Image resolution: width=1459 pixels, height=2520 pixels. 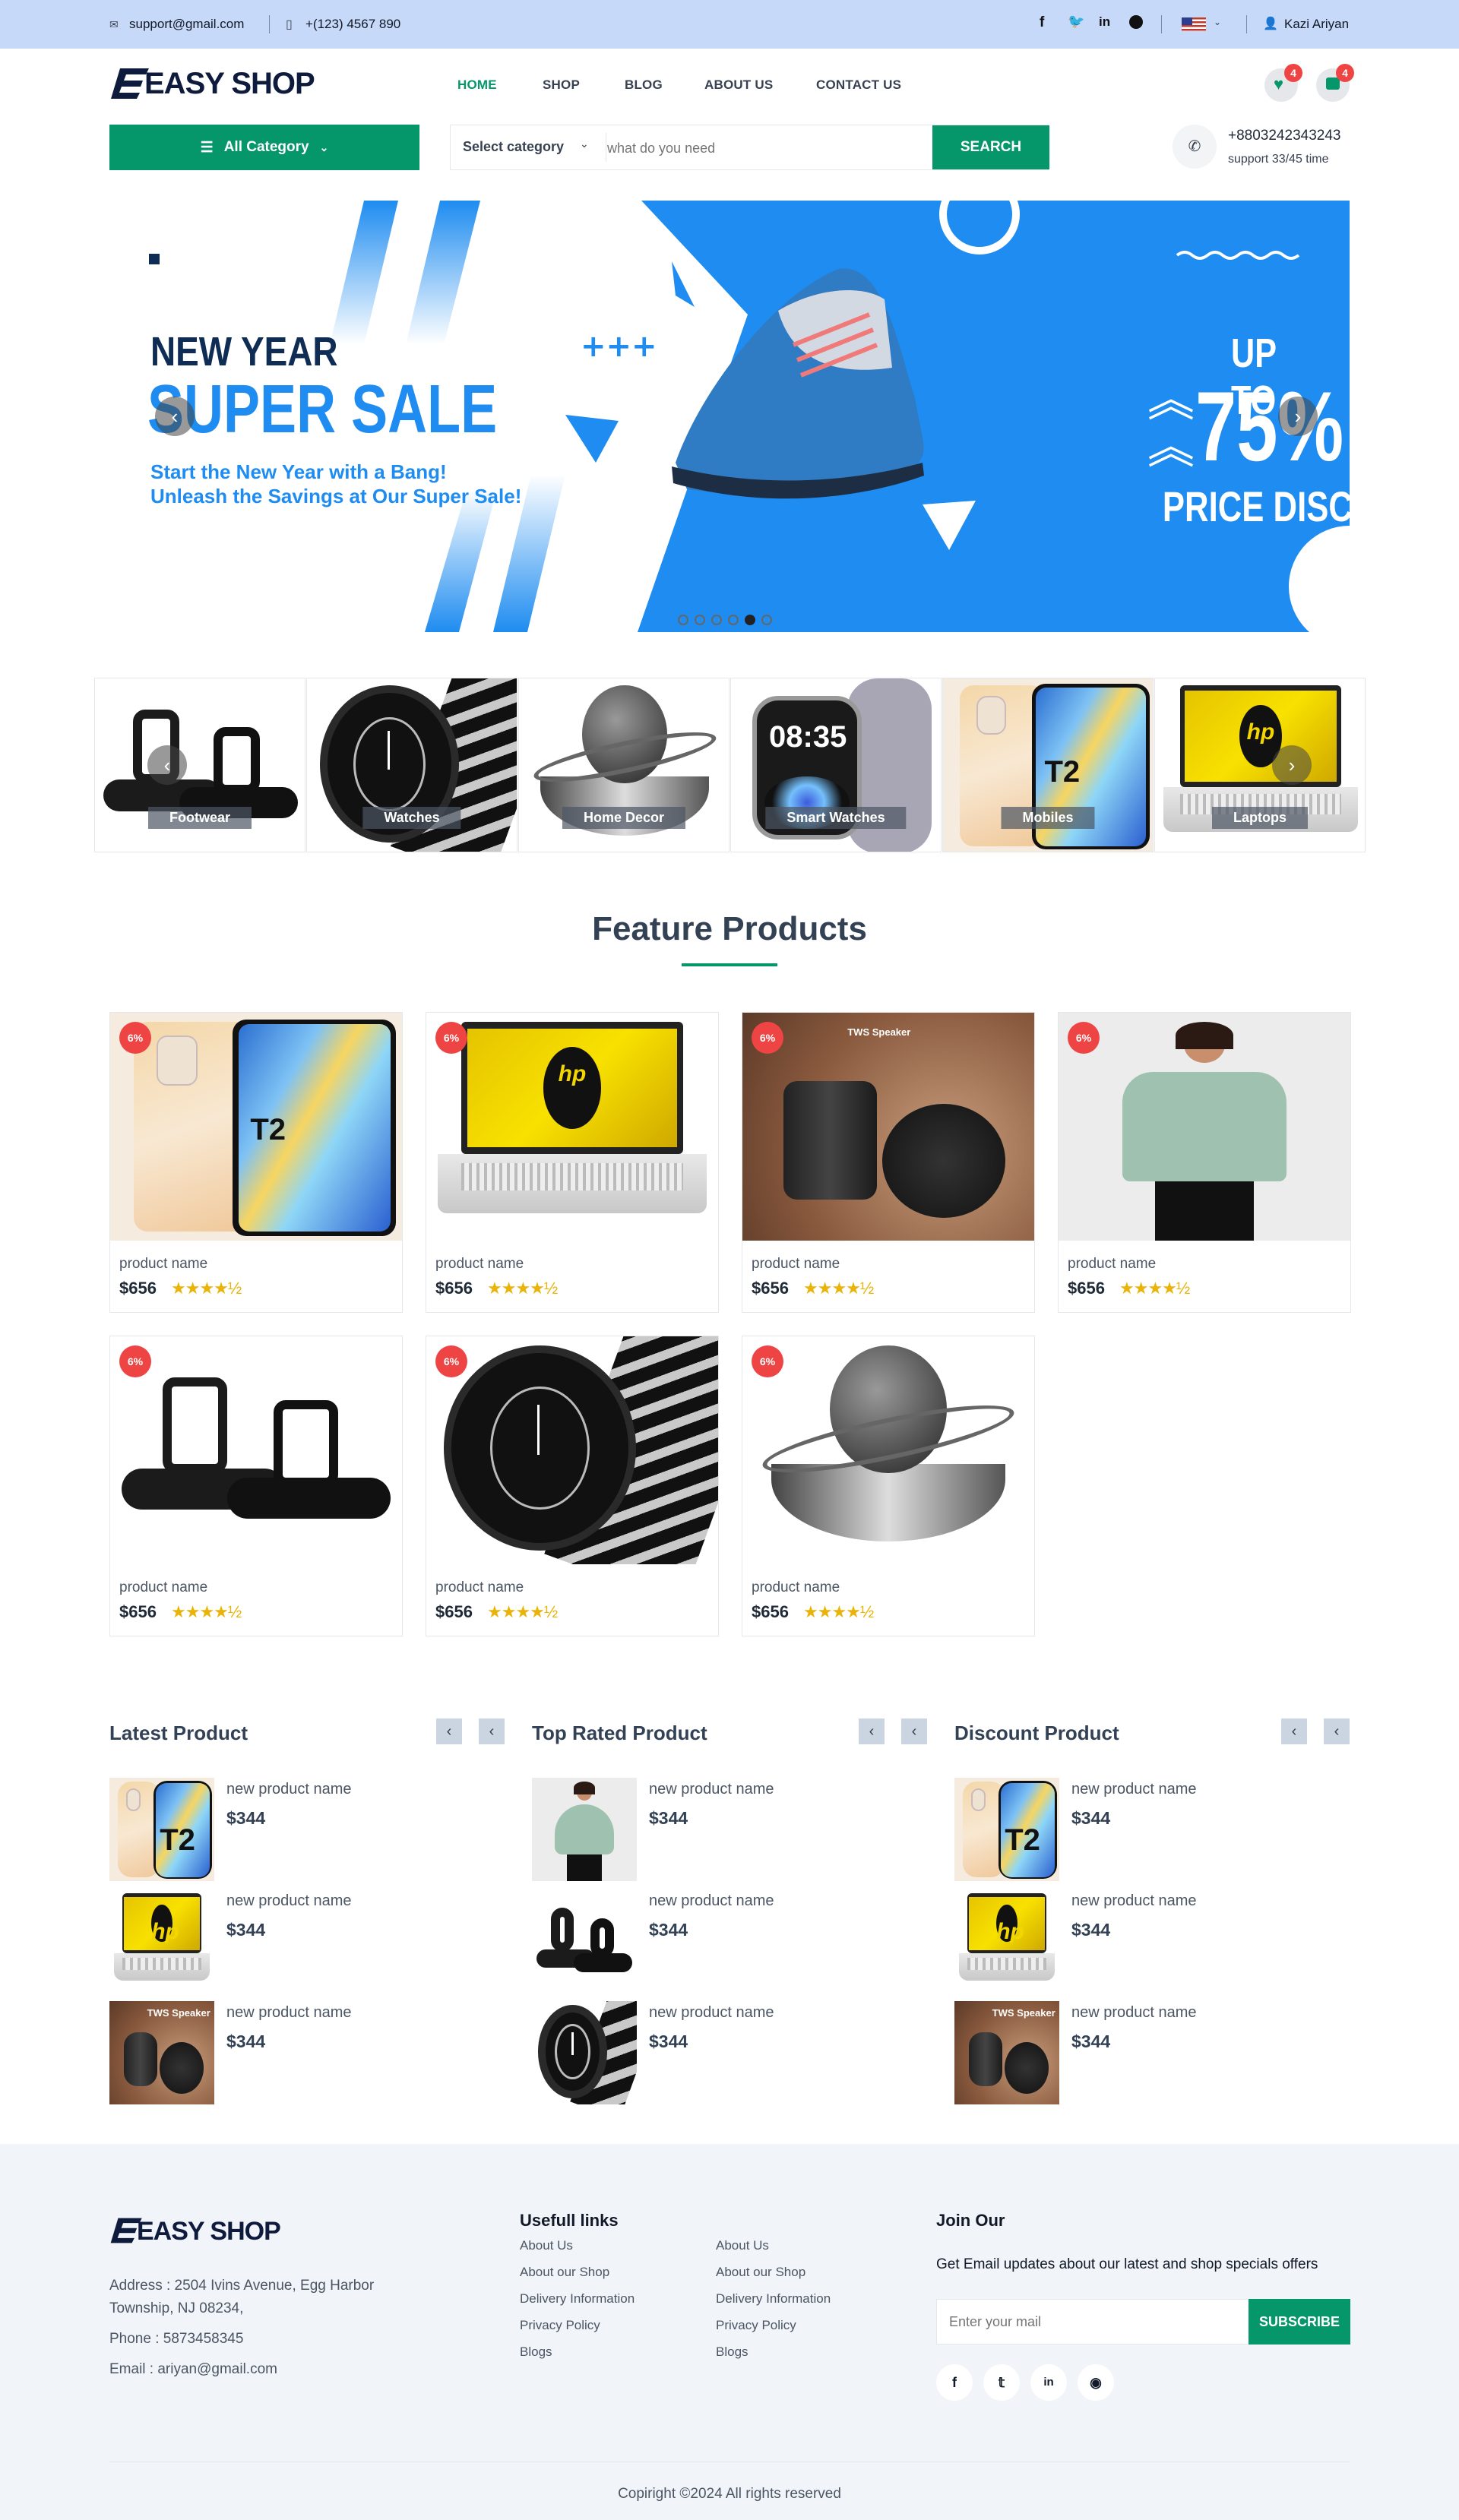 I want to click on banner-next-button: ›, so click(x=1298, y=416).